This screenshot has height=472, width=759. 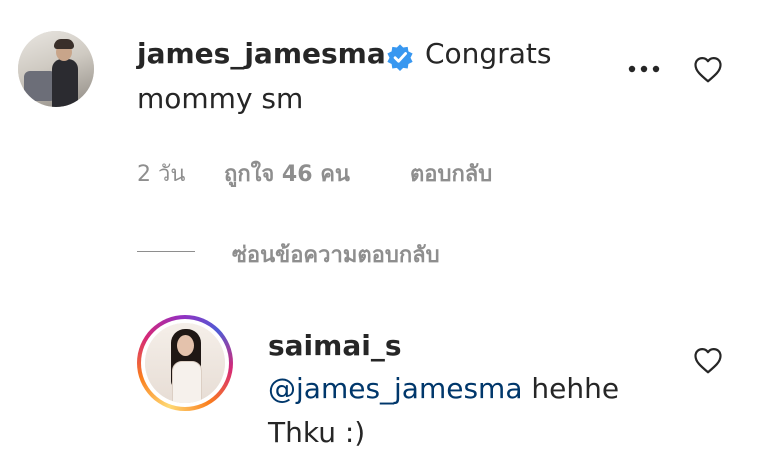 What do you see at coordinates (400, 57) in the screenshot?
I see `verified-badge-icon` at bounding box center [400, 57].